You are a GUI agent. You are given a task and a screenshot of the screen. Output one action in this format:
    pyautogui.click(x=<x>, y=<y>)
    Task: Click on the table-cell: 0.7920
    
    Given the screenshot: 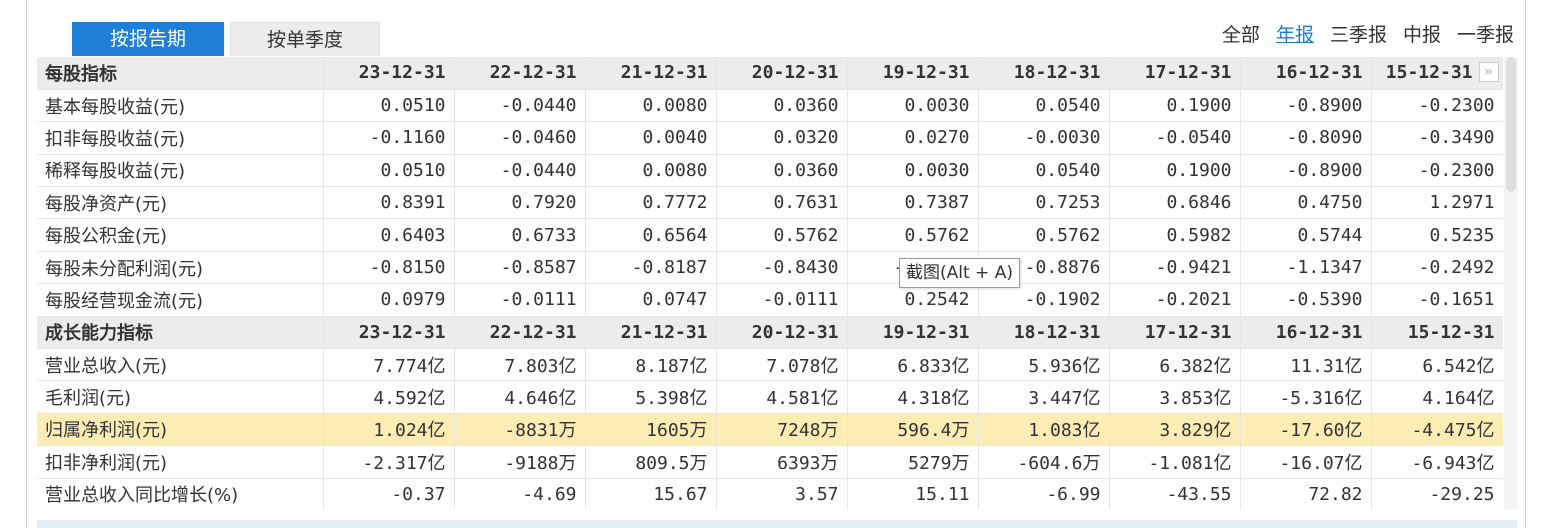 What is the action you would take?
    pyautogui.click(x=520, y=203)
    